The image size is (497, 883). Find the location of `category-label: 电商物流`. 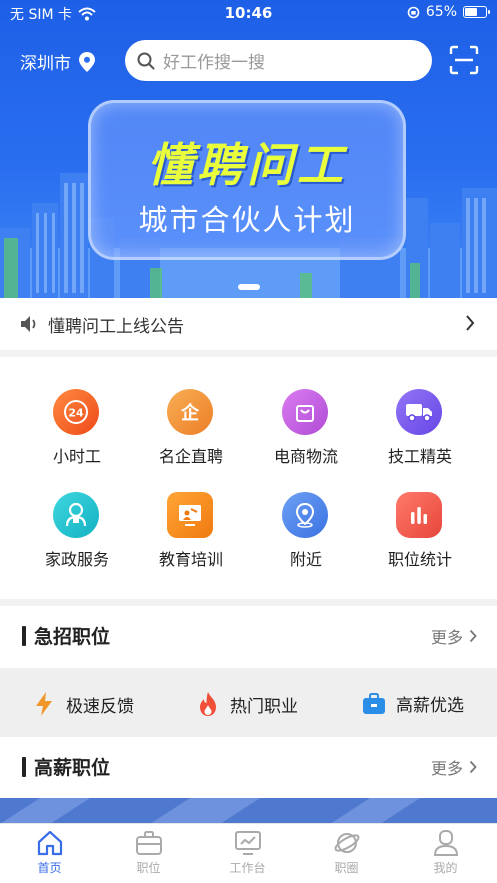

category-label: 电商物流 is located at coordinates (305, 456).